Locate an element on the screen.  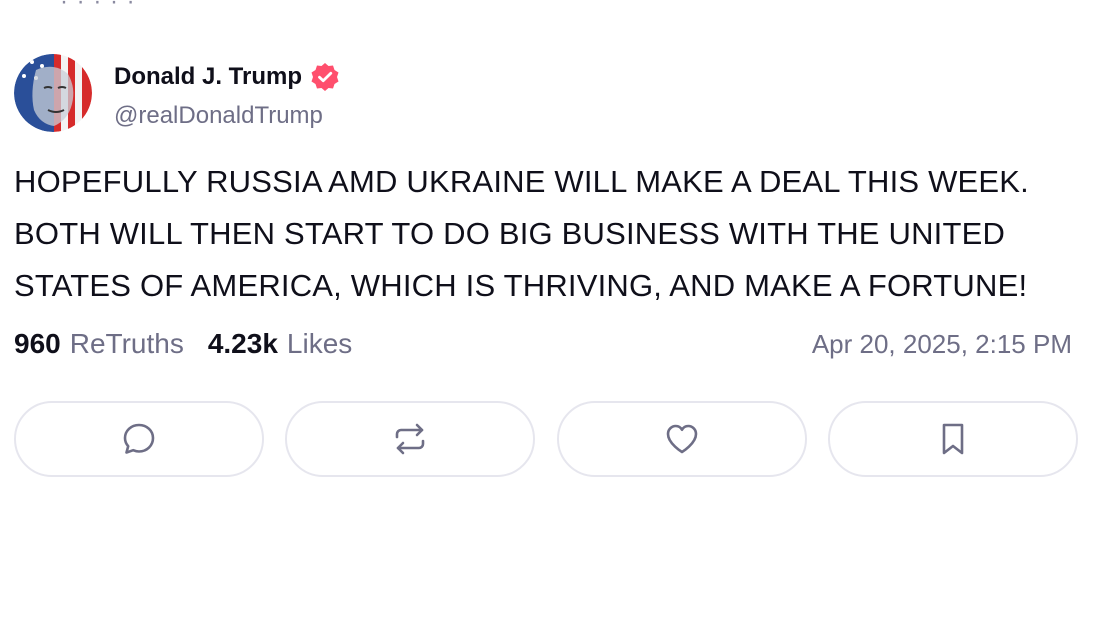
post-actions is located at coordinates (546, 439).